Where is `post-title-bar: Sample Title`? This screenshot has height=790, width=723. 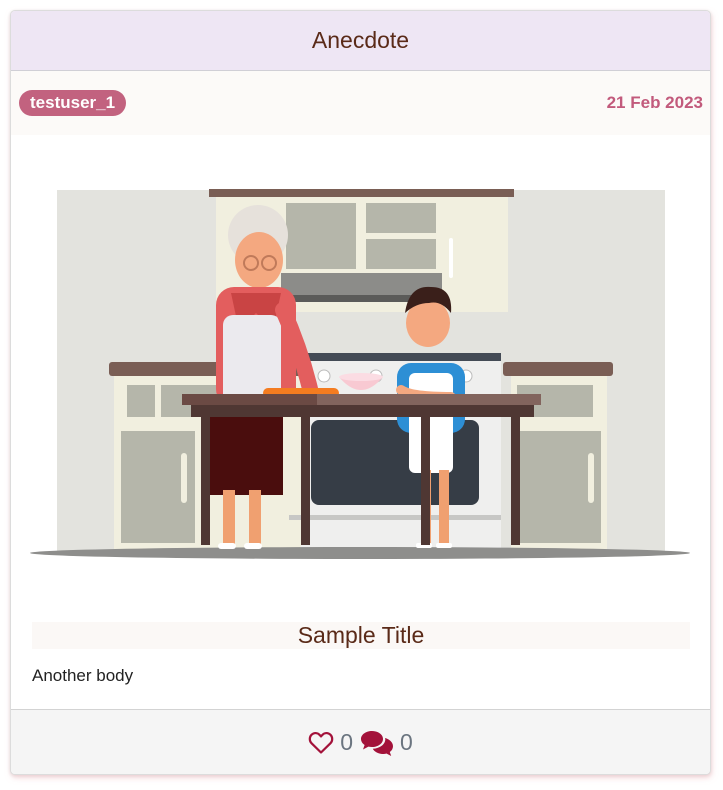 post-title-bar: Sample Title is located at coordinates (361, 635).